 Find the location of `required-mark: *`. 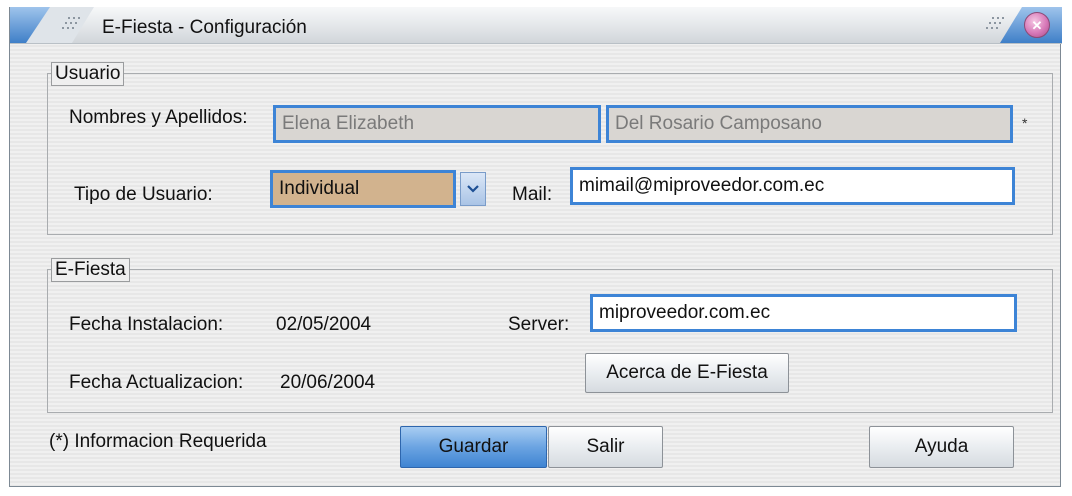

required-mark: * is located at coordinates (1025, 123).